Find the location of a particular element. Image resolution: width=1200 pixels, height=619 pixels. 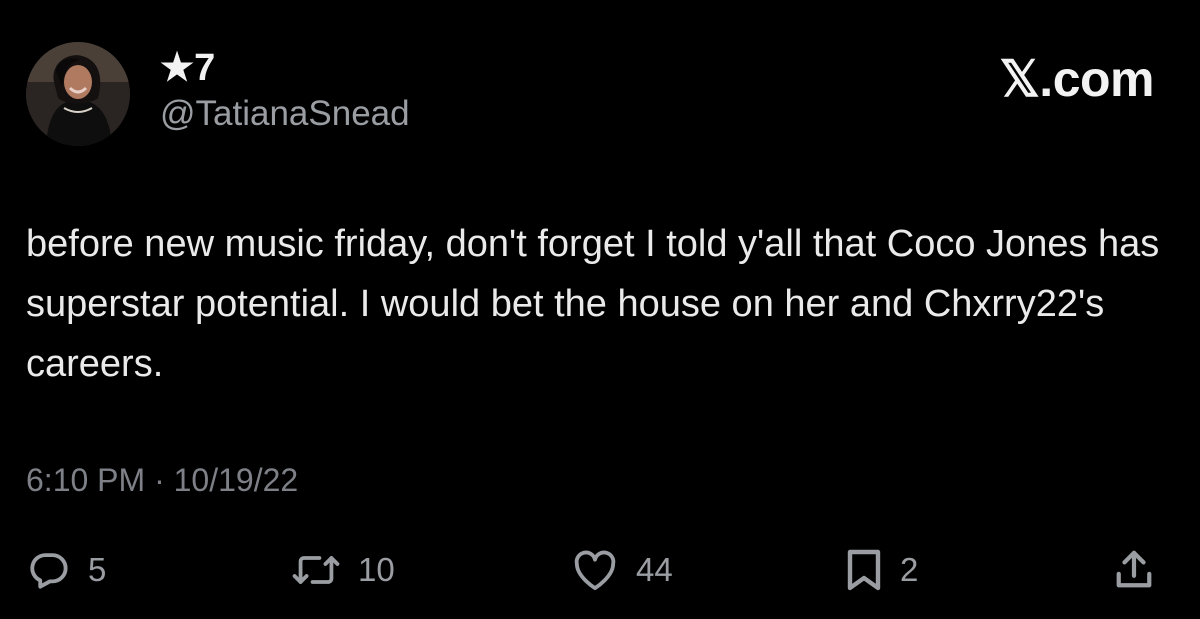

like-button: 44 is located at coordinates (622, 570).